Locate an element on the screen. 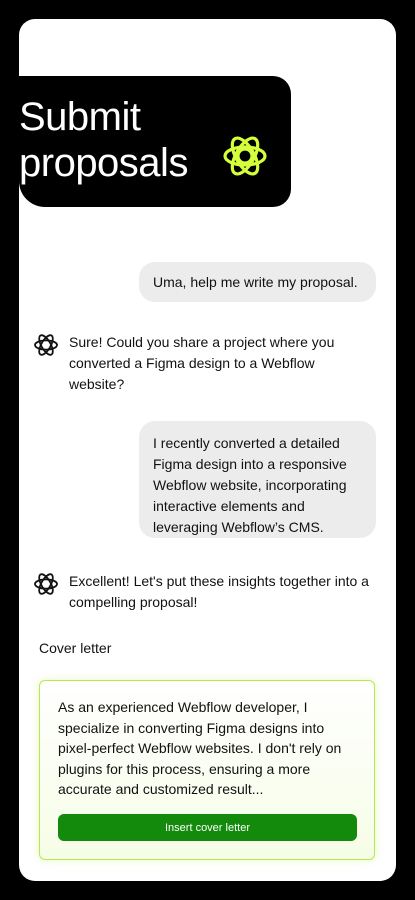 Image resolution: width=415 pixels, height=900 pixels. user-message-bubble: Uma, help me write my proposal. is located at coordinates (257, 282).